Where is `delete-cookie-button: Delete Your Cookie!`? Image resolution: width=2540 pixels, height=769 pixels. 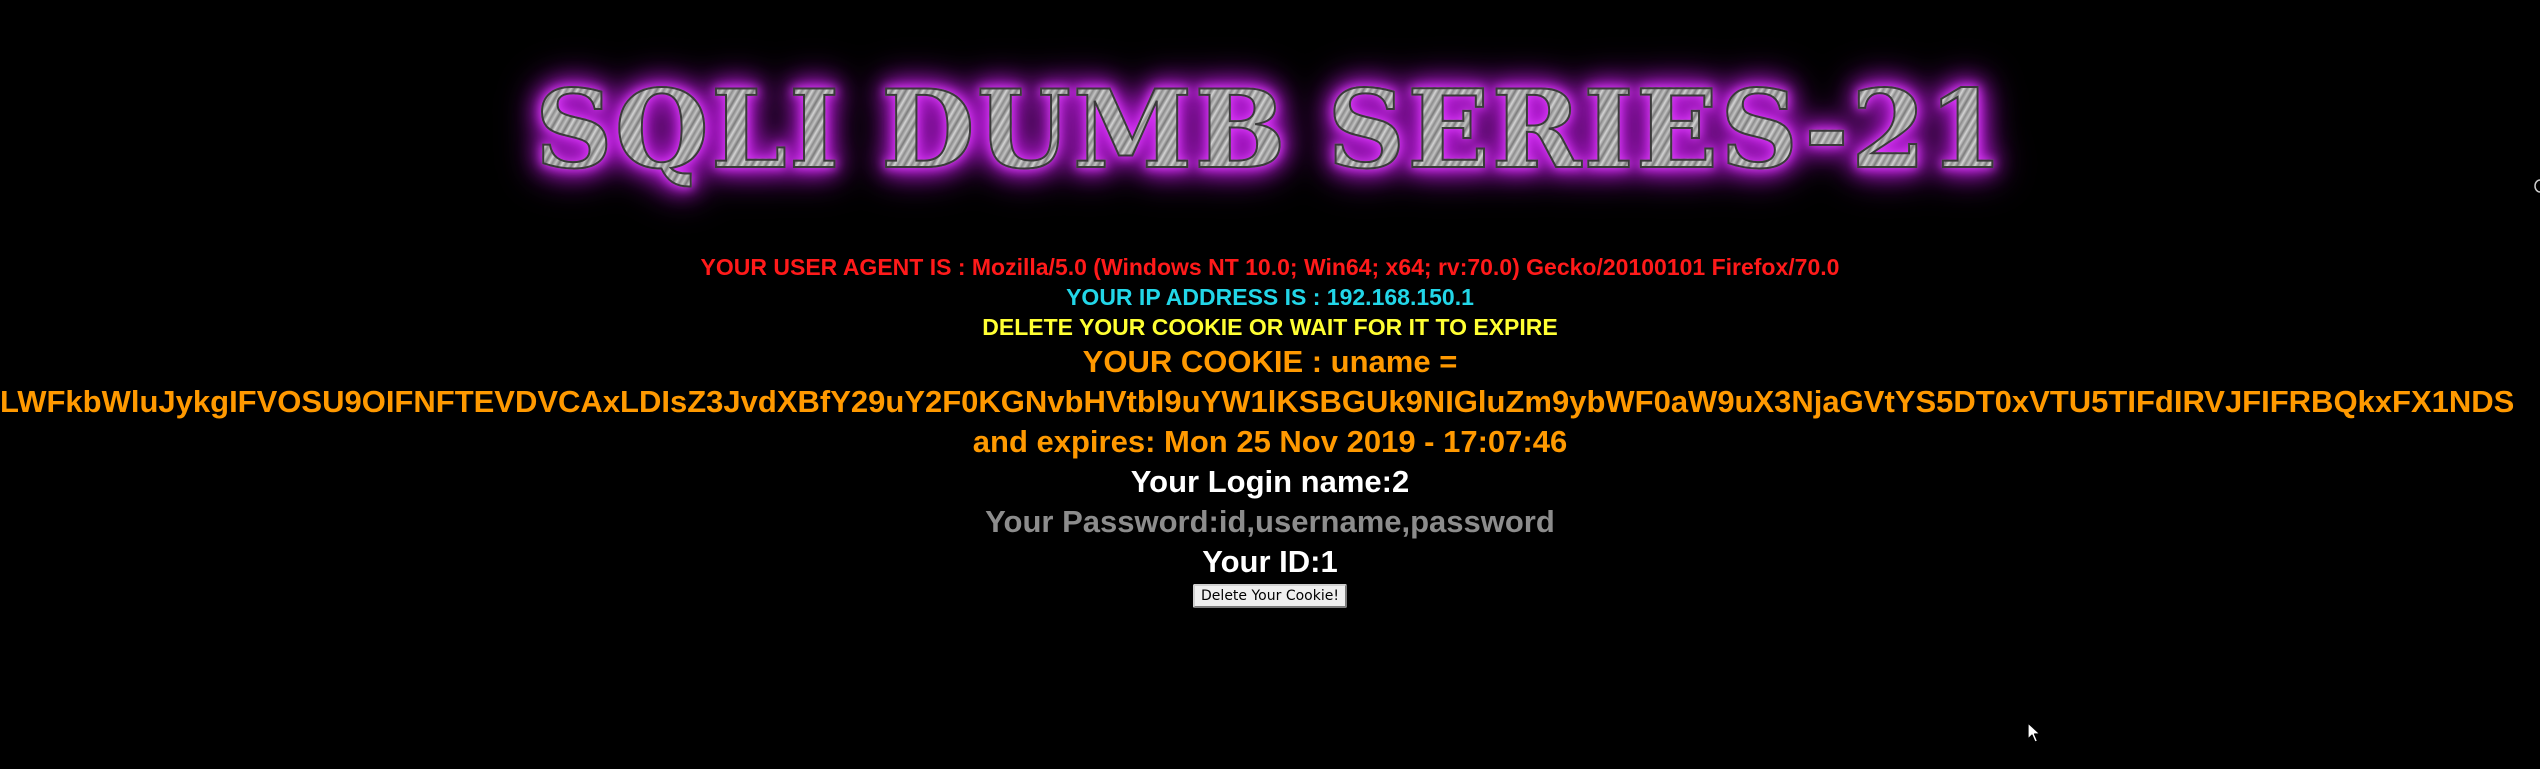 delete-cookie-button: Delete Your Cookie! is located at coordinates (1270, 596).